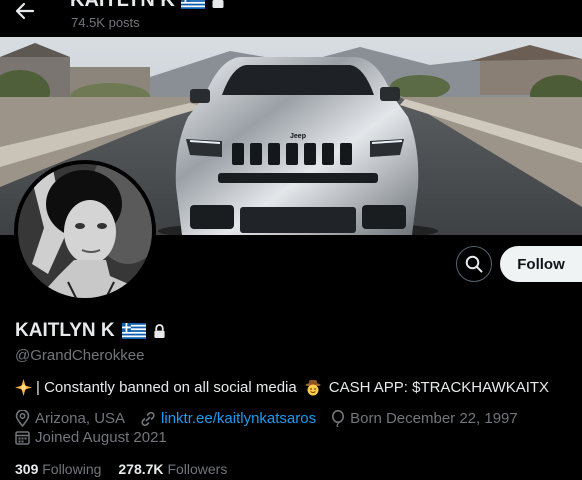 The width and height of the screenshot is (582, 480). Describe the element at coordinates (22, 418) in the screenshot. I see `location-pin-icon` at that location.